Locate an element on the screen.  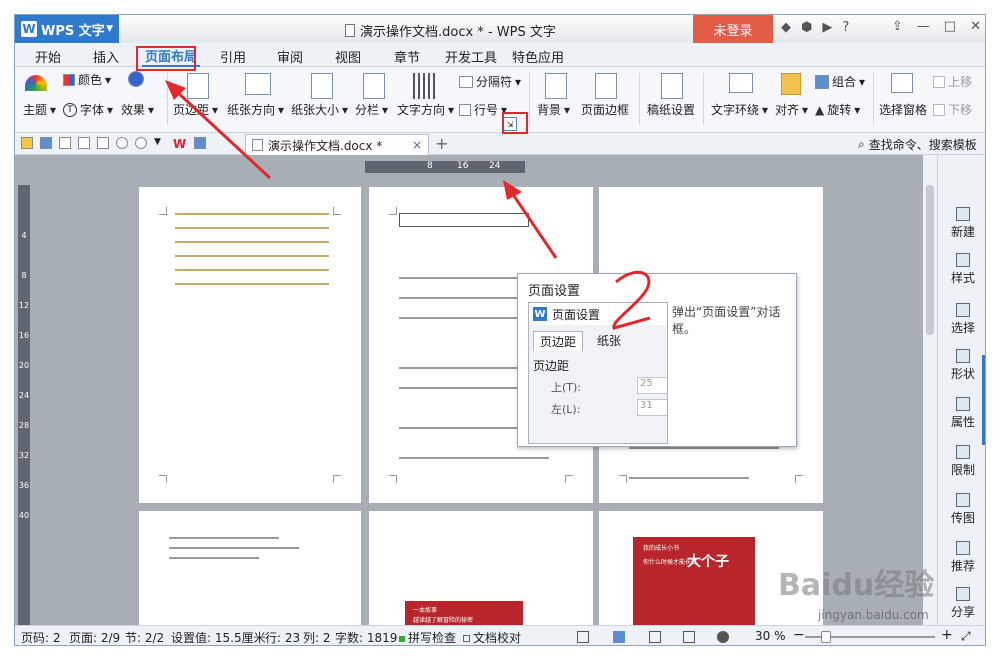
text-direction-icon is located at coordinates (424, 86).